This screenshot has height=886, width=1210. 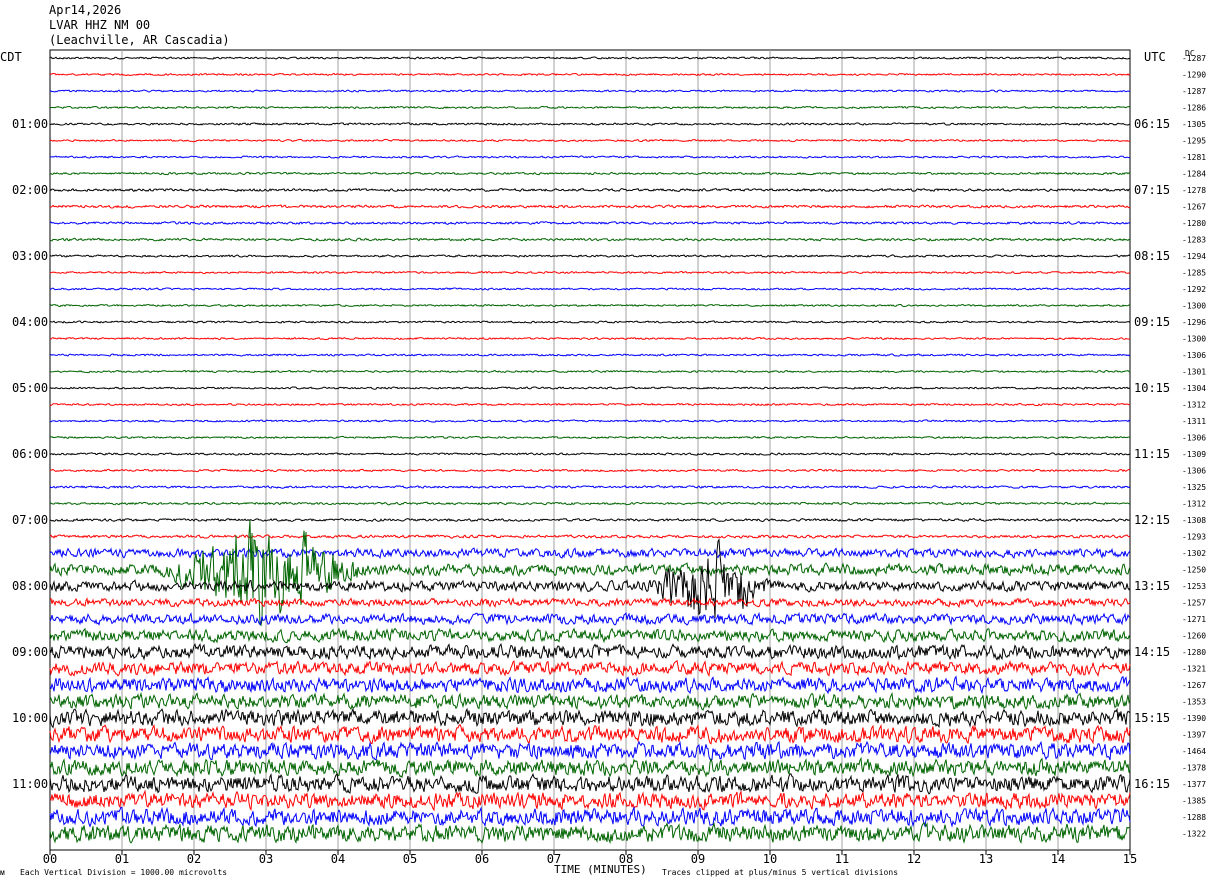 I want to click on dc-offset-label: -1292, so click(x=1194, y=289).